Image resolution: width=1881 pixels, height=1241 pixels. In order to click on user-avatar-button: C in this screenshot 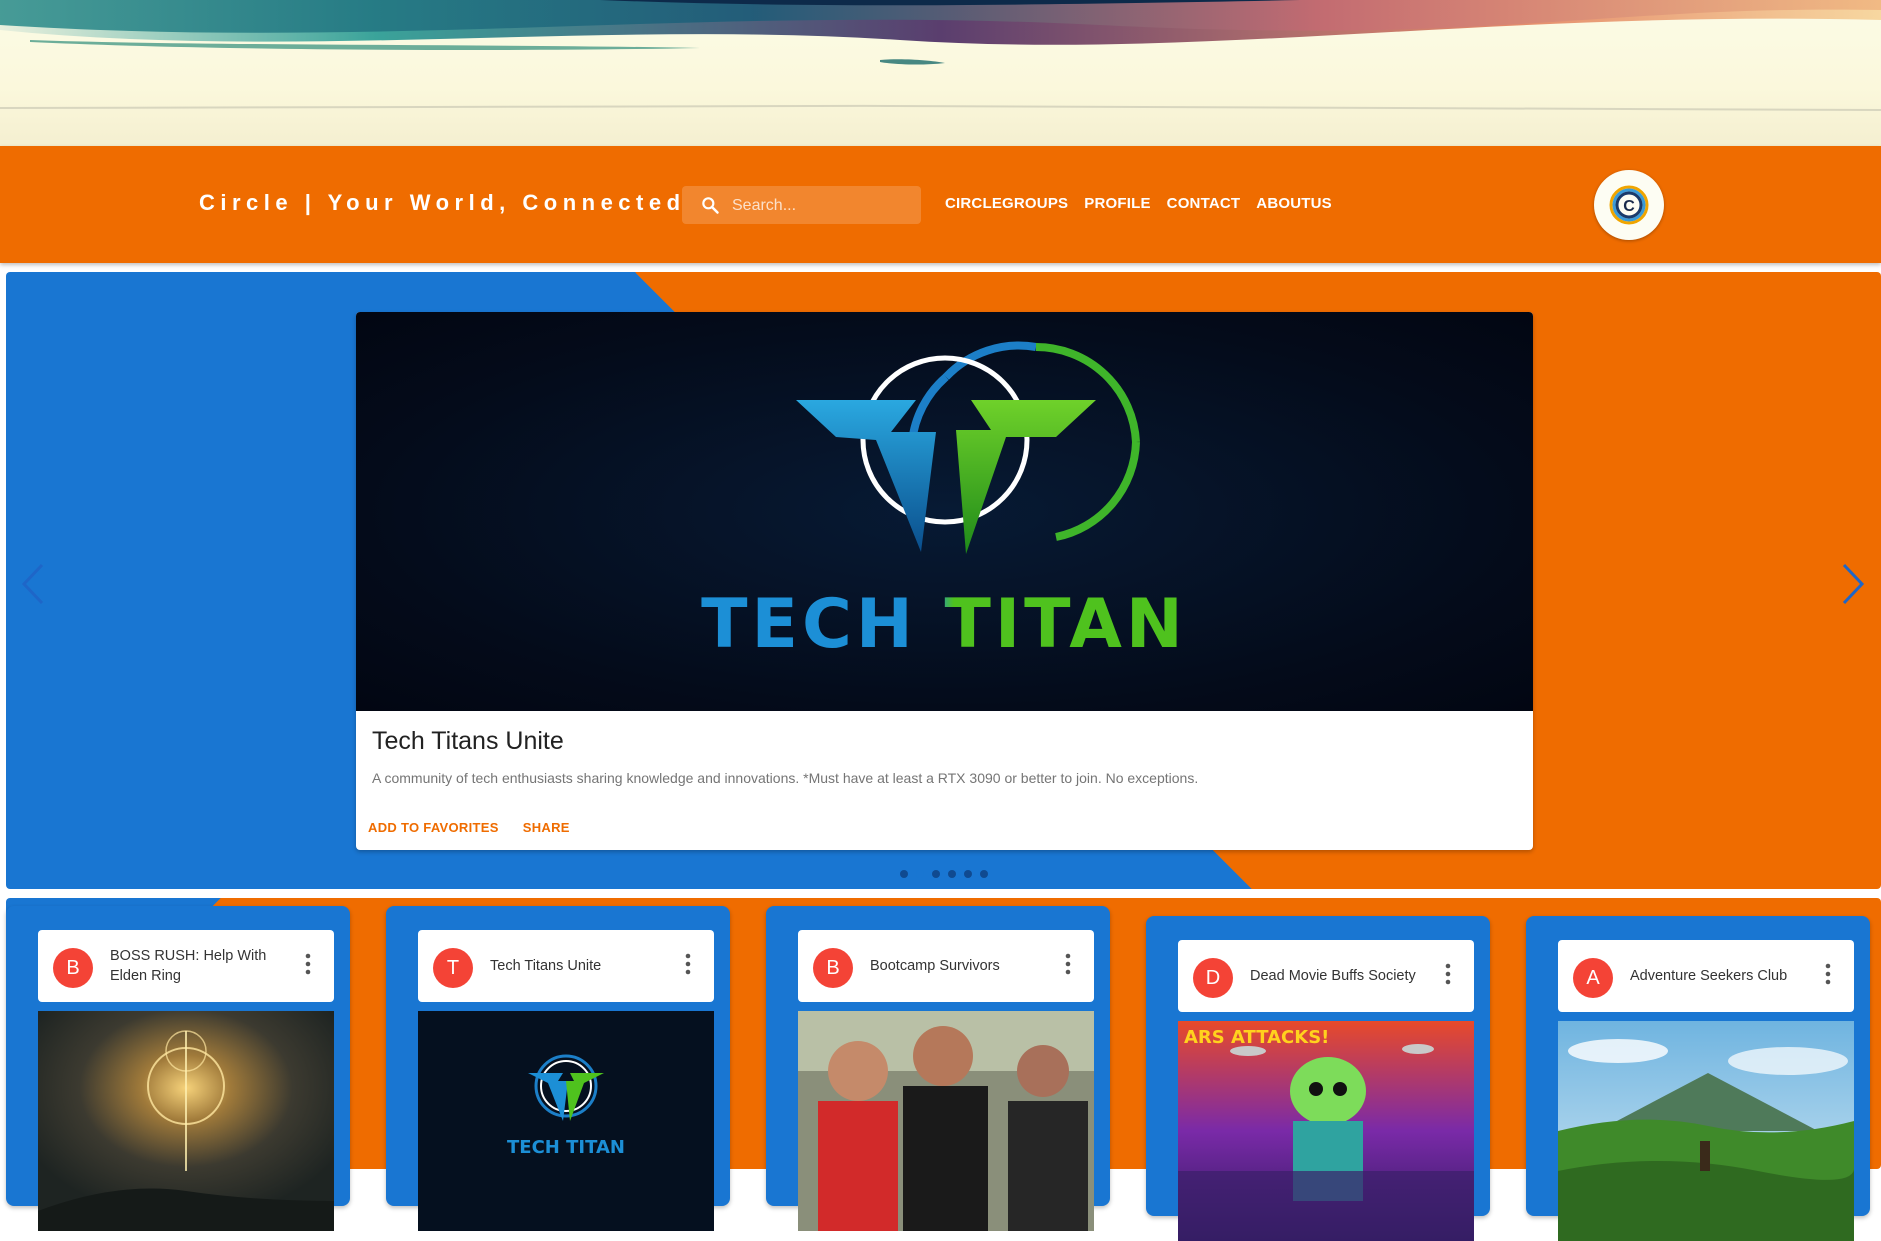, I will do `click(1629, 205)`.